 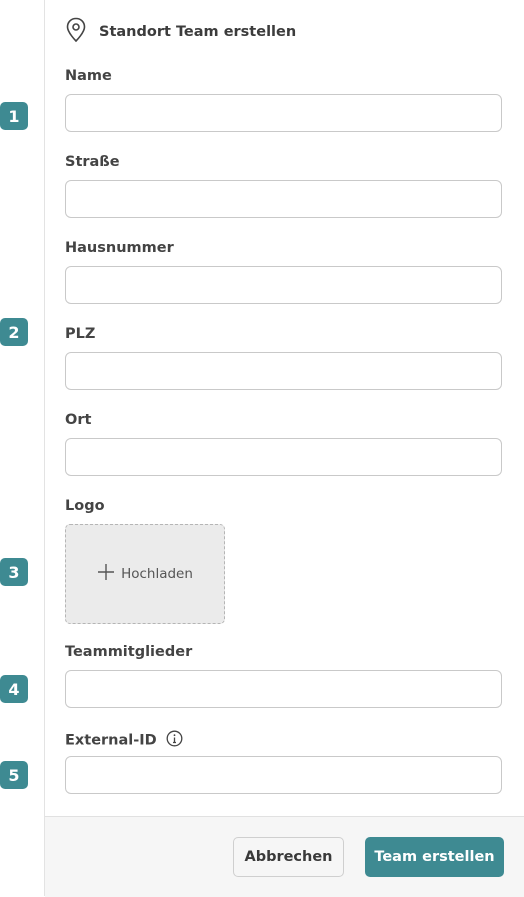 What do you see at coordinates (174, 740) in the screenshot?
I see `info-icon` at bounding box center [174, 740].